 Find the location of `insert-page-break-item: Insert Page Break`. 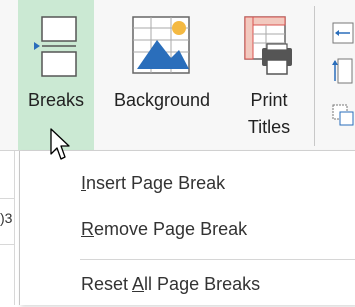

insert-page-break-item: Insert Page Break is located at coordinates (187, 183).